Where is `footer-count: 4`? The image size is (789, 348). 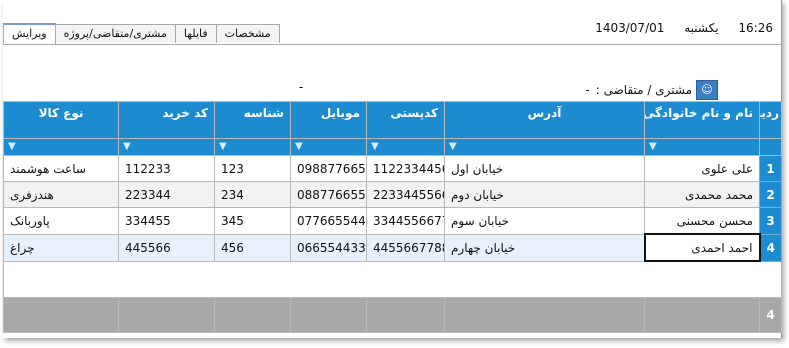
footer-count: 4 is located at coordinates (770, 315).